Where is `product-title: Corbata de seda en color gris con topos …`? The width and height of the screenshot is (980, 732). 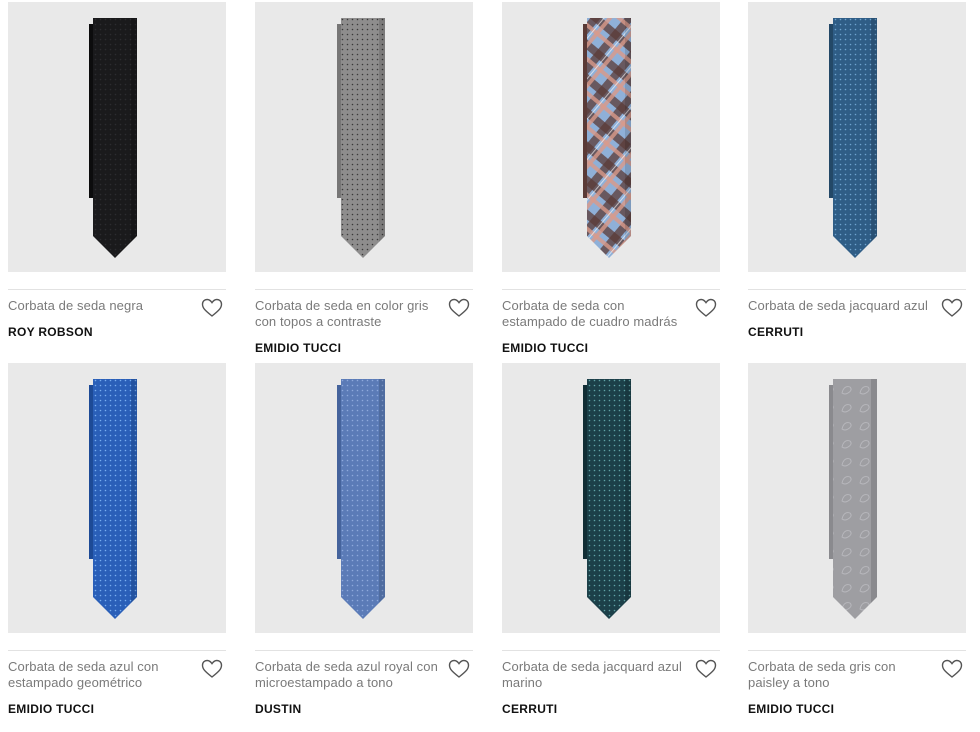 product-title: Corbata de seda en color gris con topos … is located at coordinates (349, 314).